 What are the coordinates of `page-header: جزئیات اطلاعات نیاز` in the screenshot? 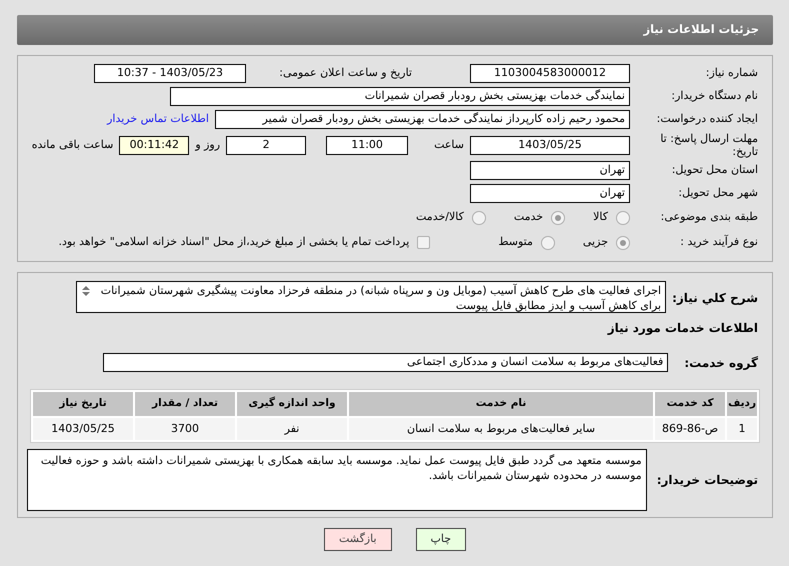 It's located at (395, 30).